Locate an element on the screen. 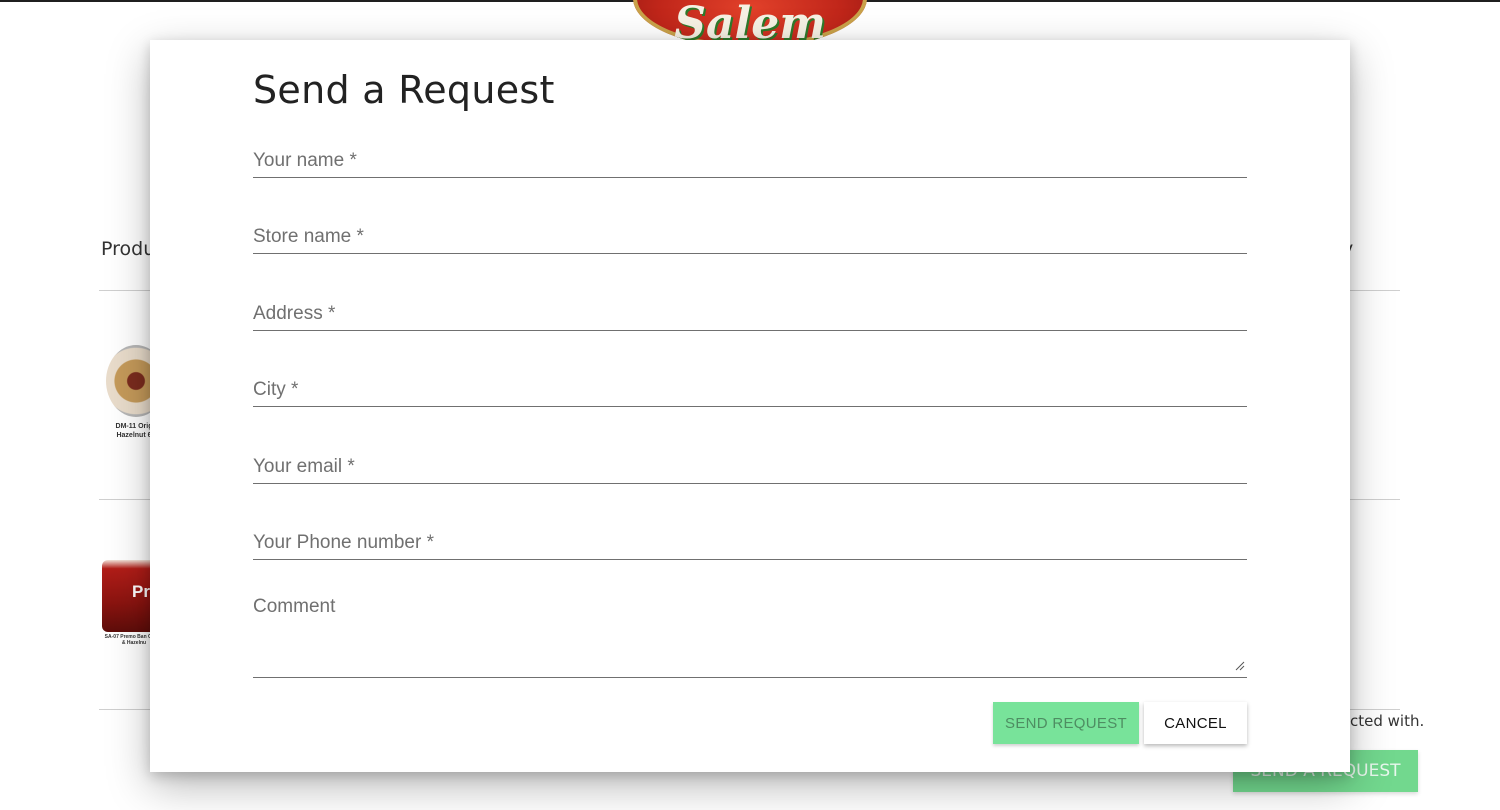 The width and height of the screenshot is (1500, 810). dialog-title: Send a Request is located at coordinates (404, 90).